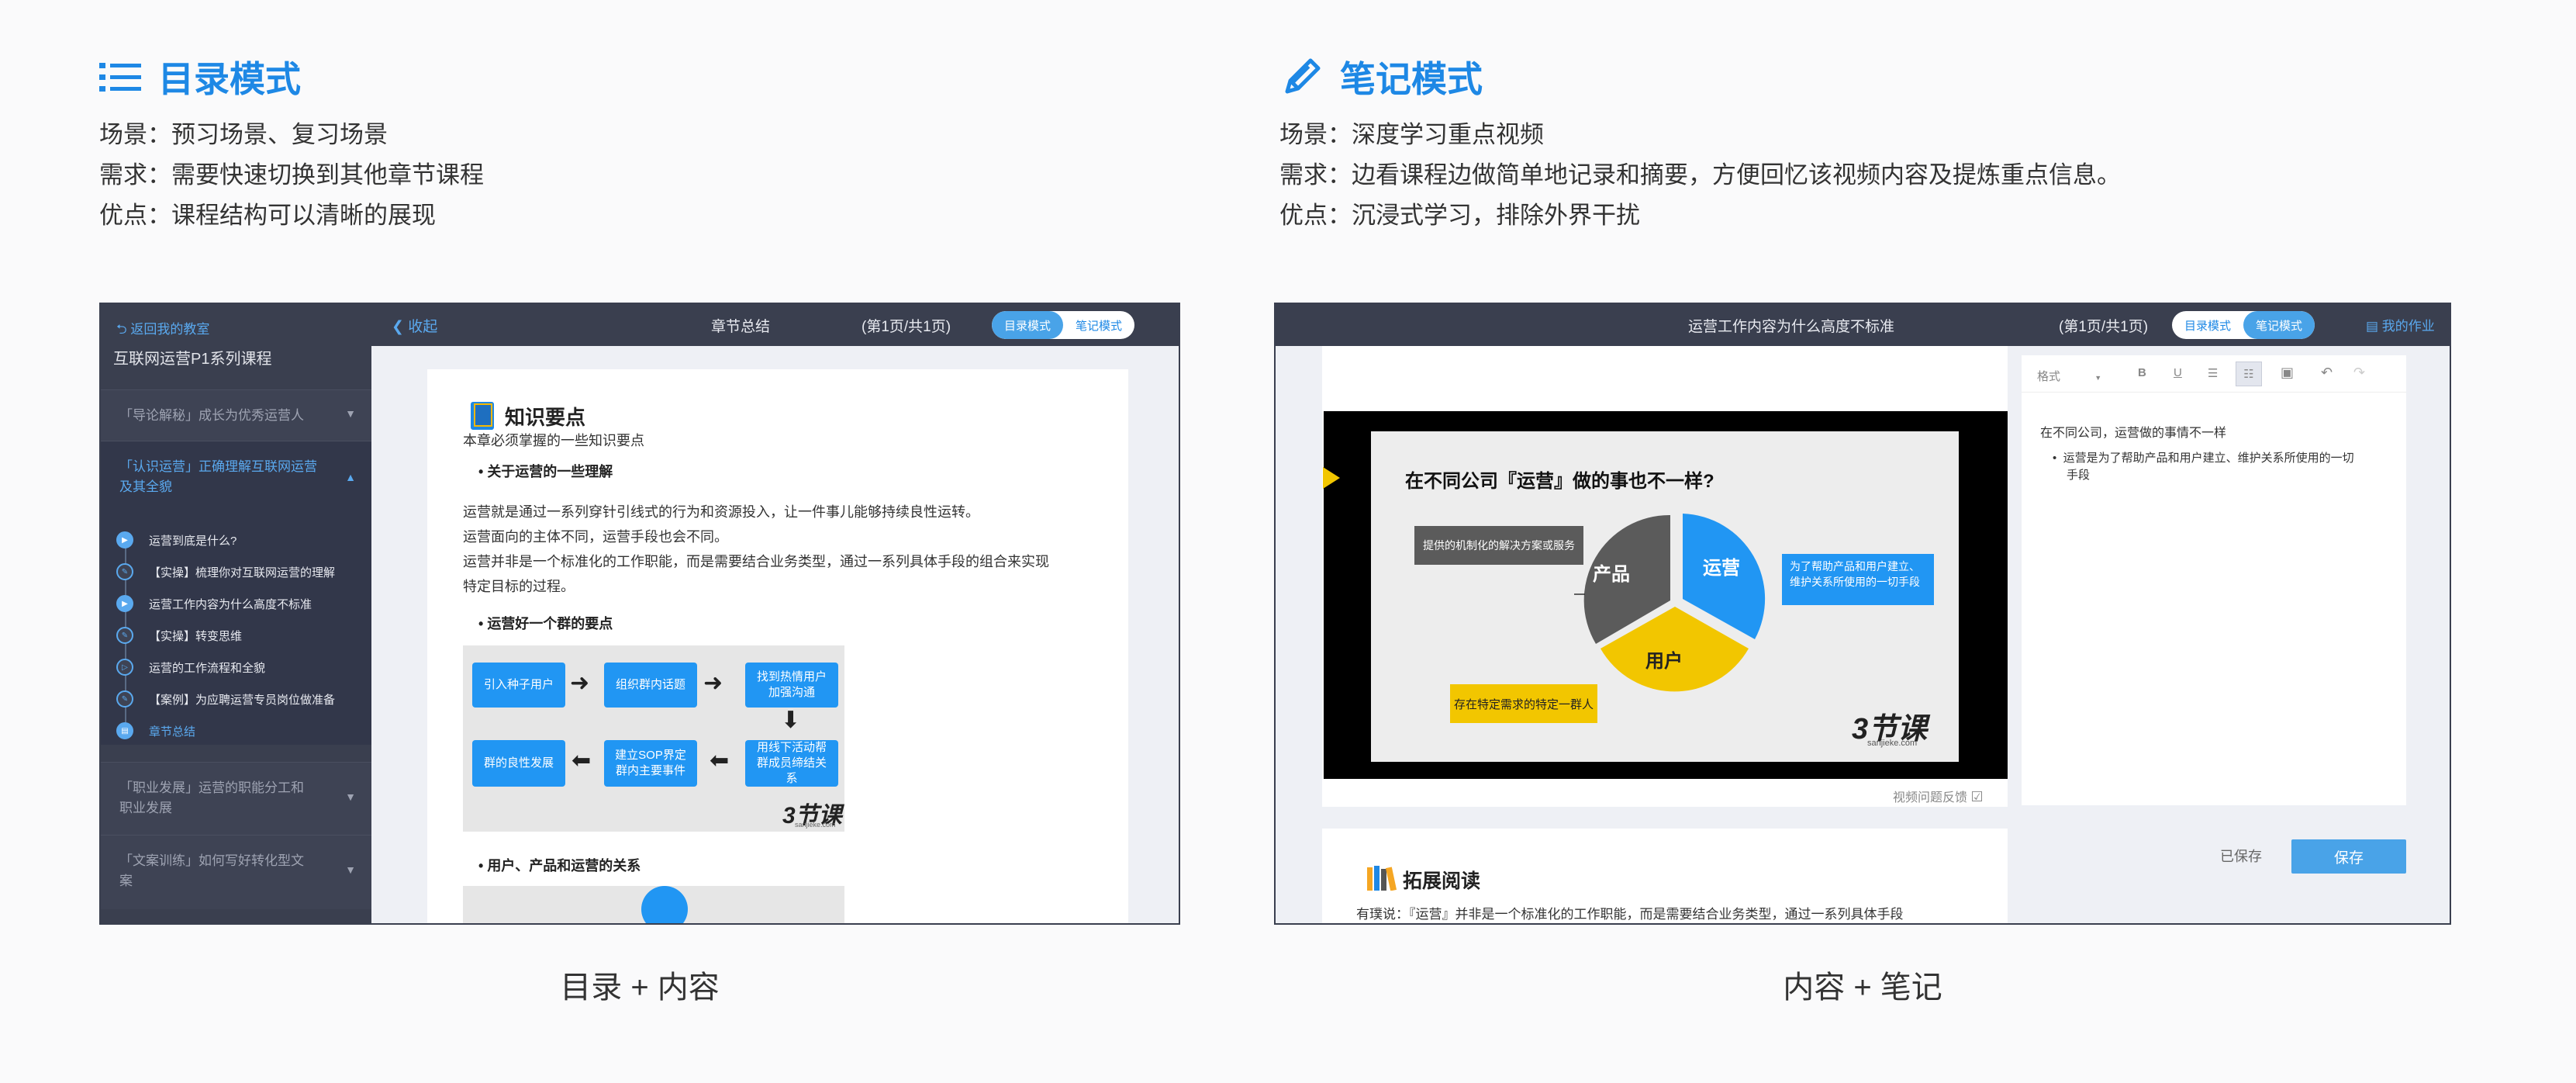 The height and width of the screenshot is (1083, 2576). Describe the element at coordinates (741, 327) in the screenshot. I see `chapter-title: 章节总结` at that location.